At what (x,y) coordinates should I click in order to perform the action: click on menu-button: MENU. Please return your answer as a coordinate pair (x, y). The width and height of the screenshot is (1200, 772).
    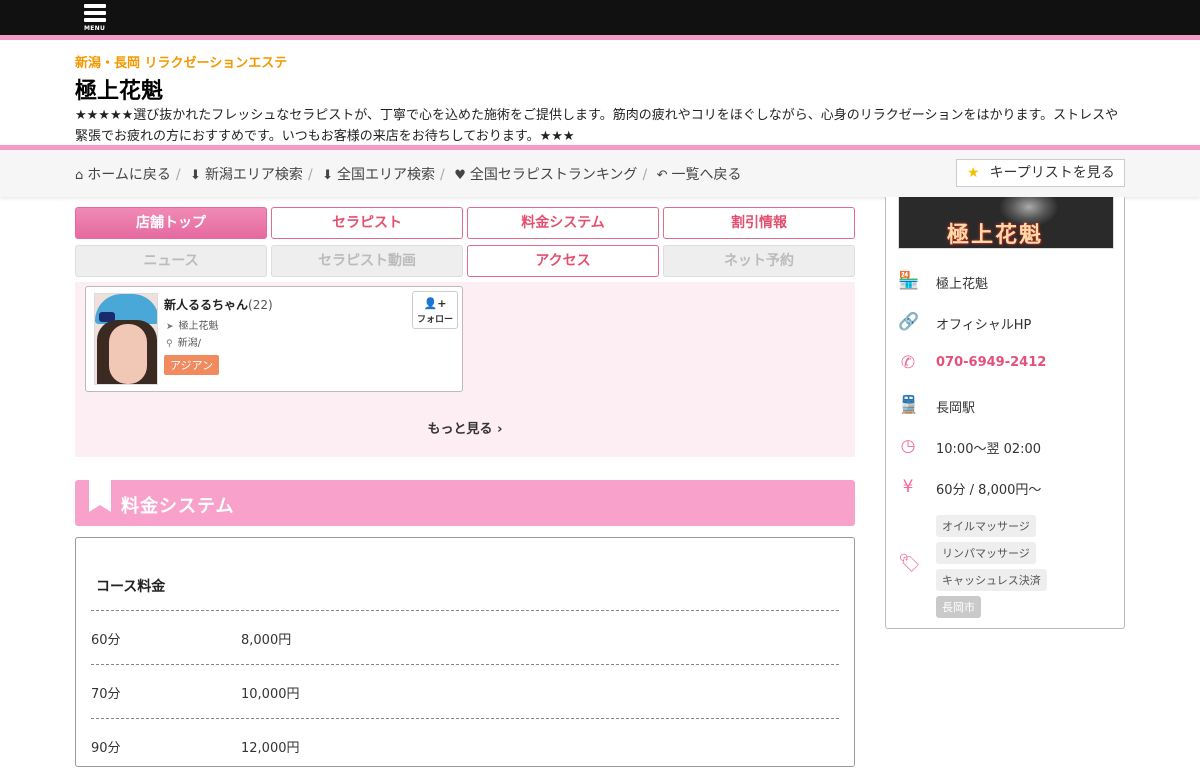
    Looking at the image, I should click on (96, 20).